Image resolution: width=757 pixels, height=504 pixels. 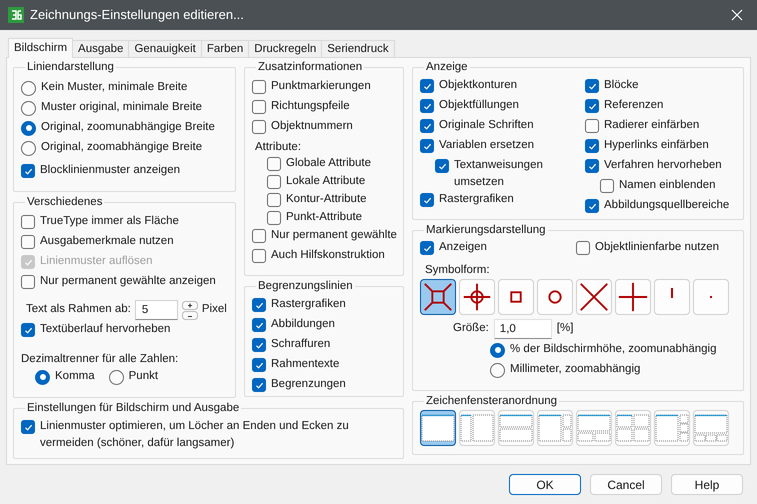 I want to click on checkbox-label: Blocklinienmuster anzeigen, so click(x=110, y=170).